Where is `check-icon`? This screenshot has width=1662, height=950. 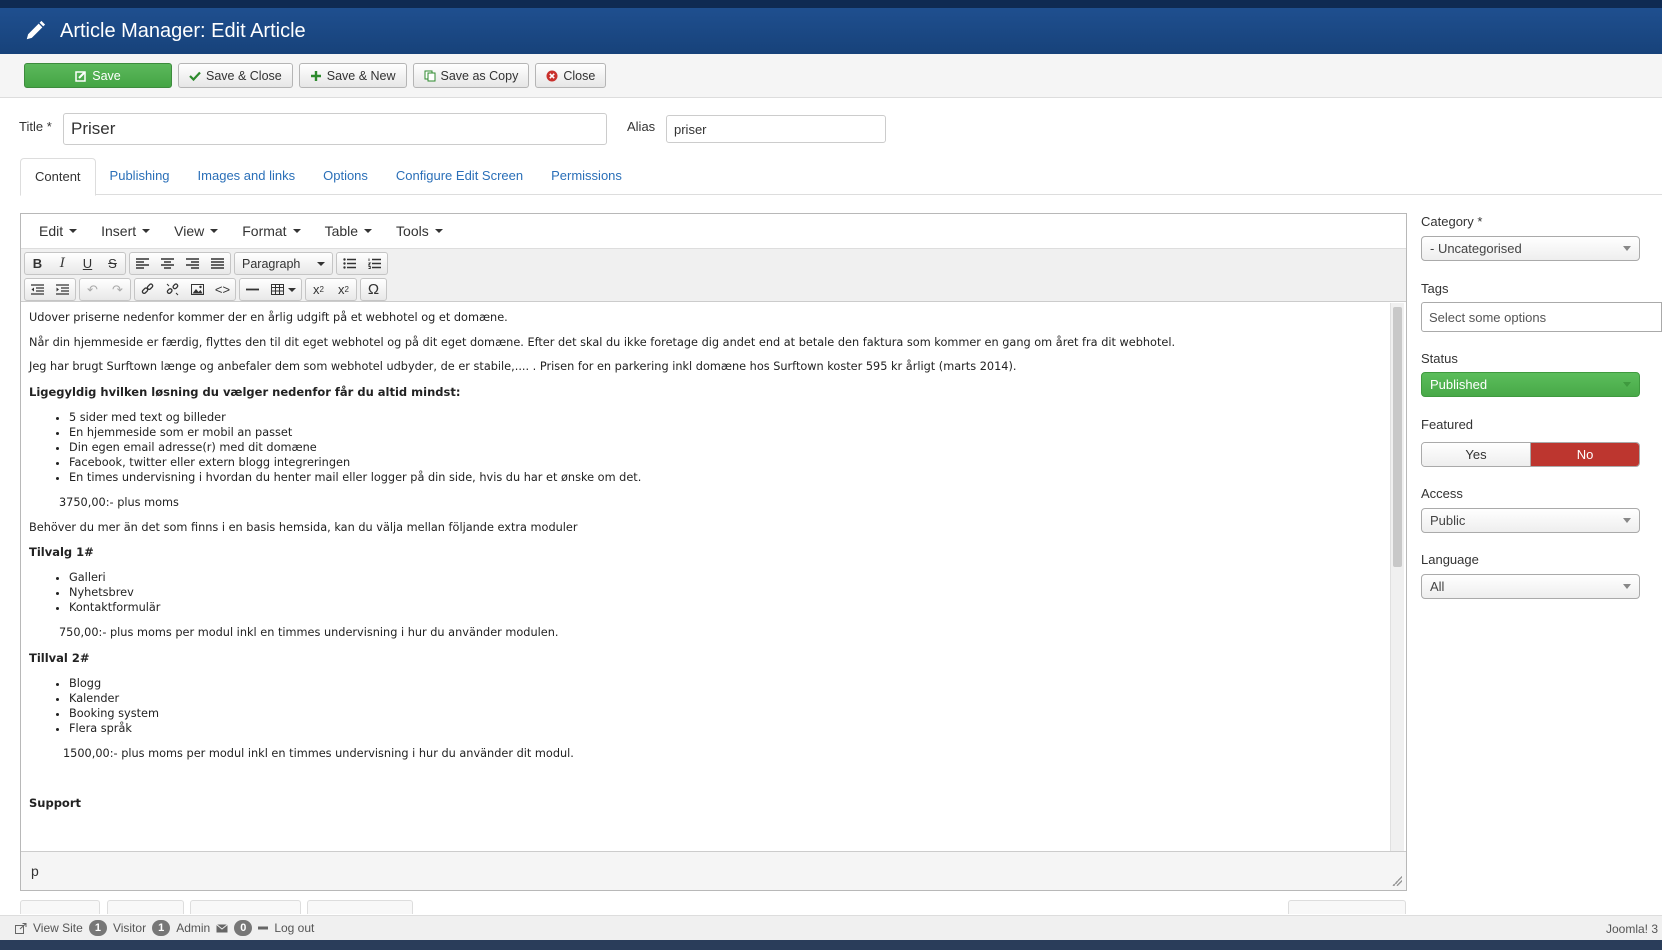 check-icon is located at coordinates (195, 76).